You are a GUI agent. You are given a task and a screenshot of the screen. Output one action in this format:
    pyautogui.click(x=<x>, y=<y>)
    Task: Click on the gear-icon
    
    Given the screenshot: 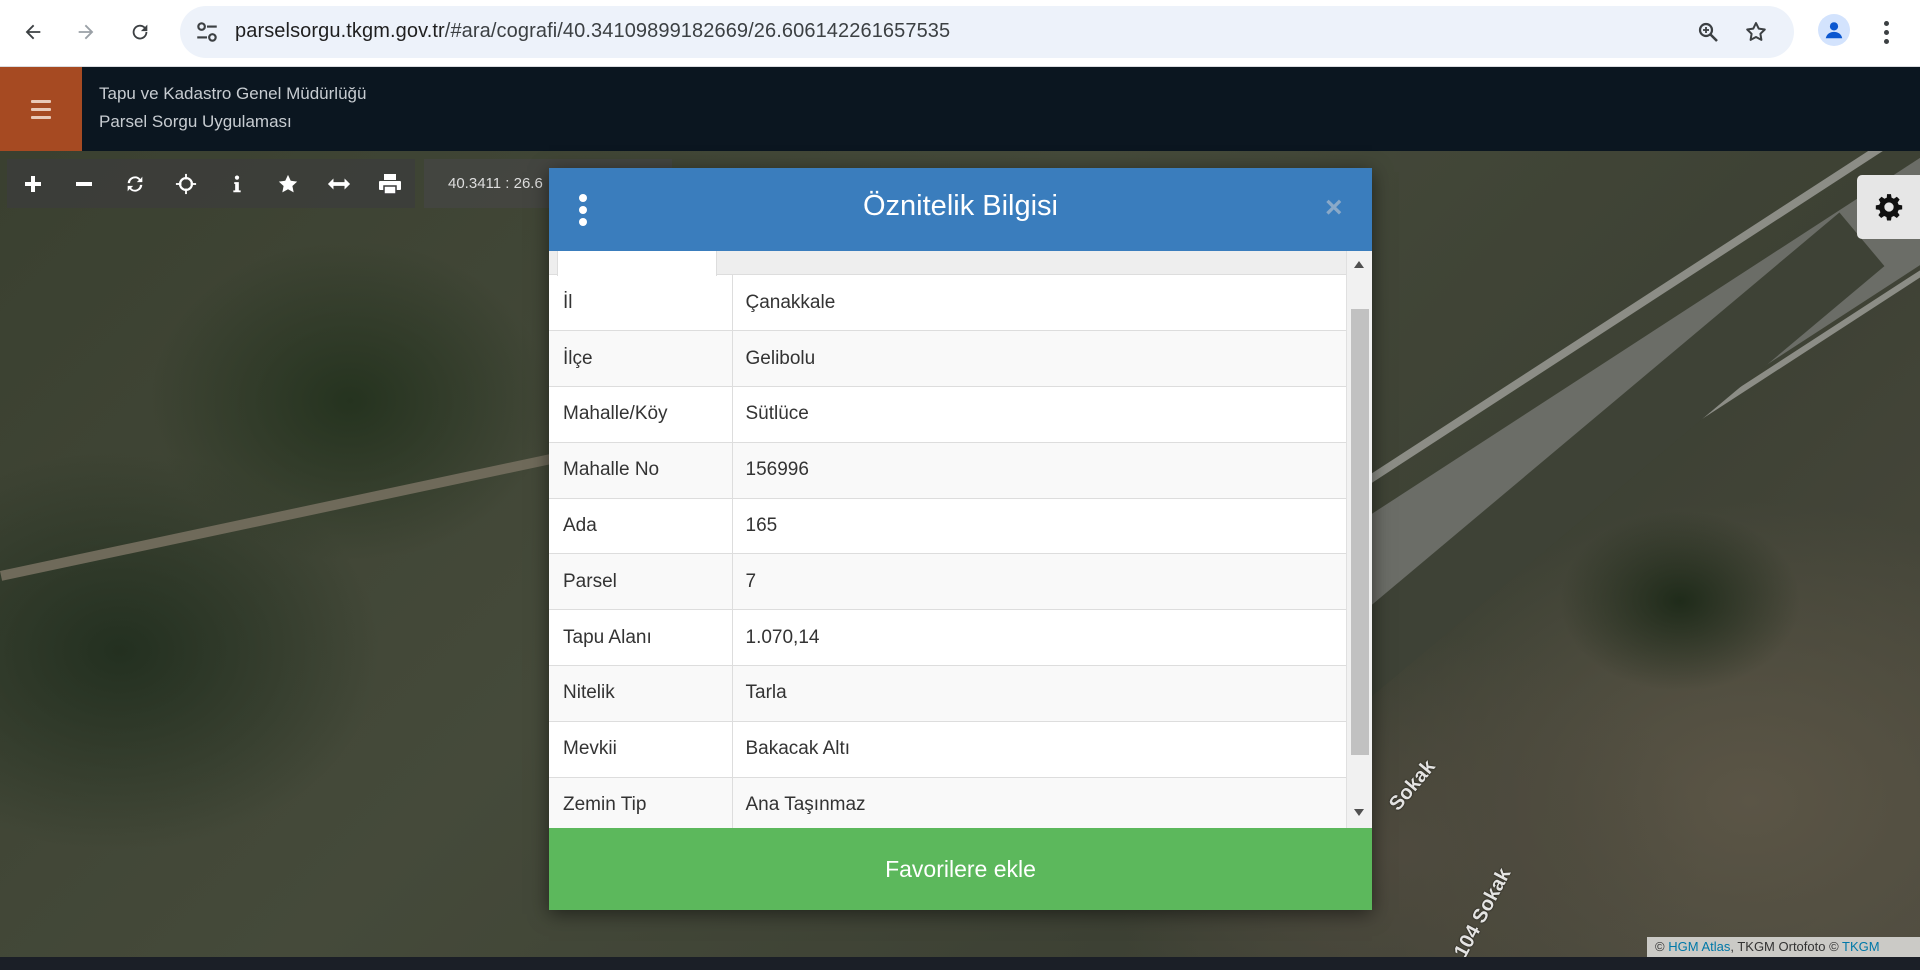 What is the action you would take?
    pyautogui.click(x=1888, y=207)
    